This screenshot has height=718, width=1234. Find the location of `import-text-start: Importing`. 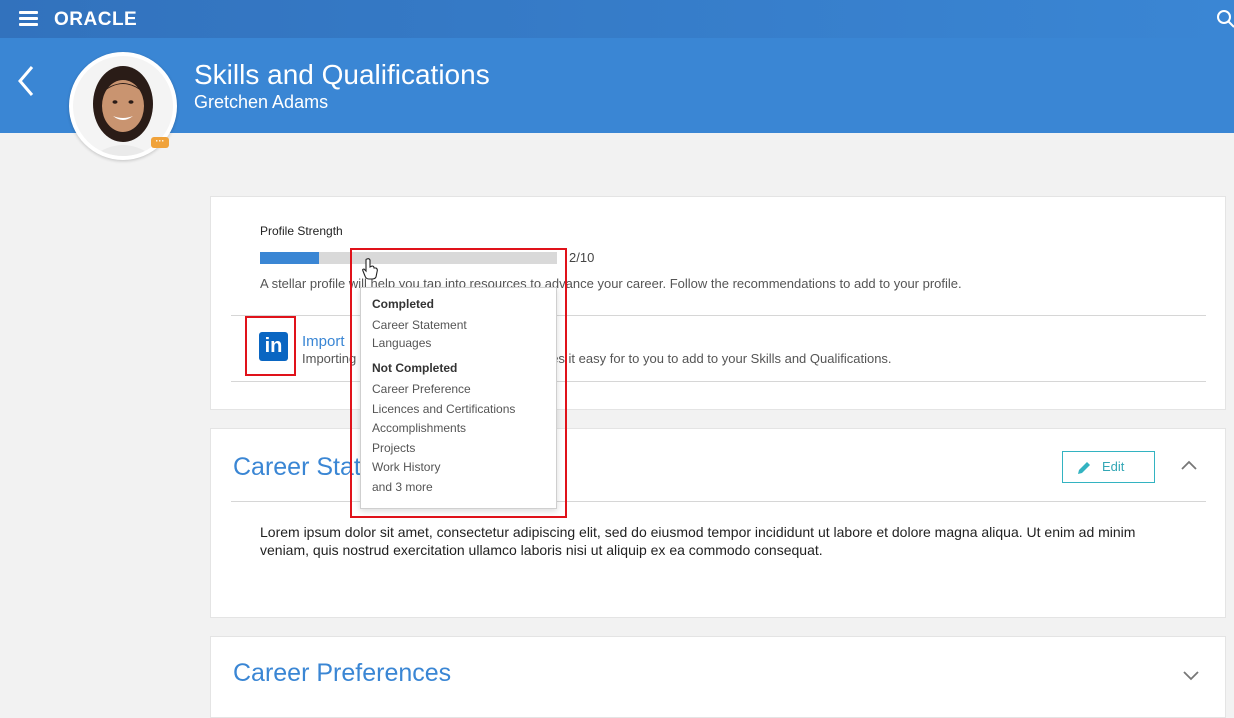

import-text-start: Importing is located at coordinates (329, 358).